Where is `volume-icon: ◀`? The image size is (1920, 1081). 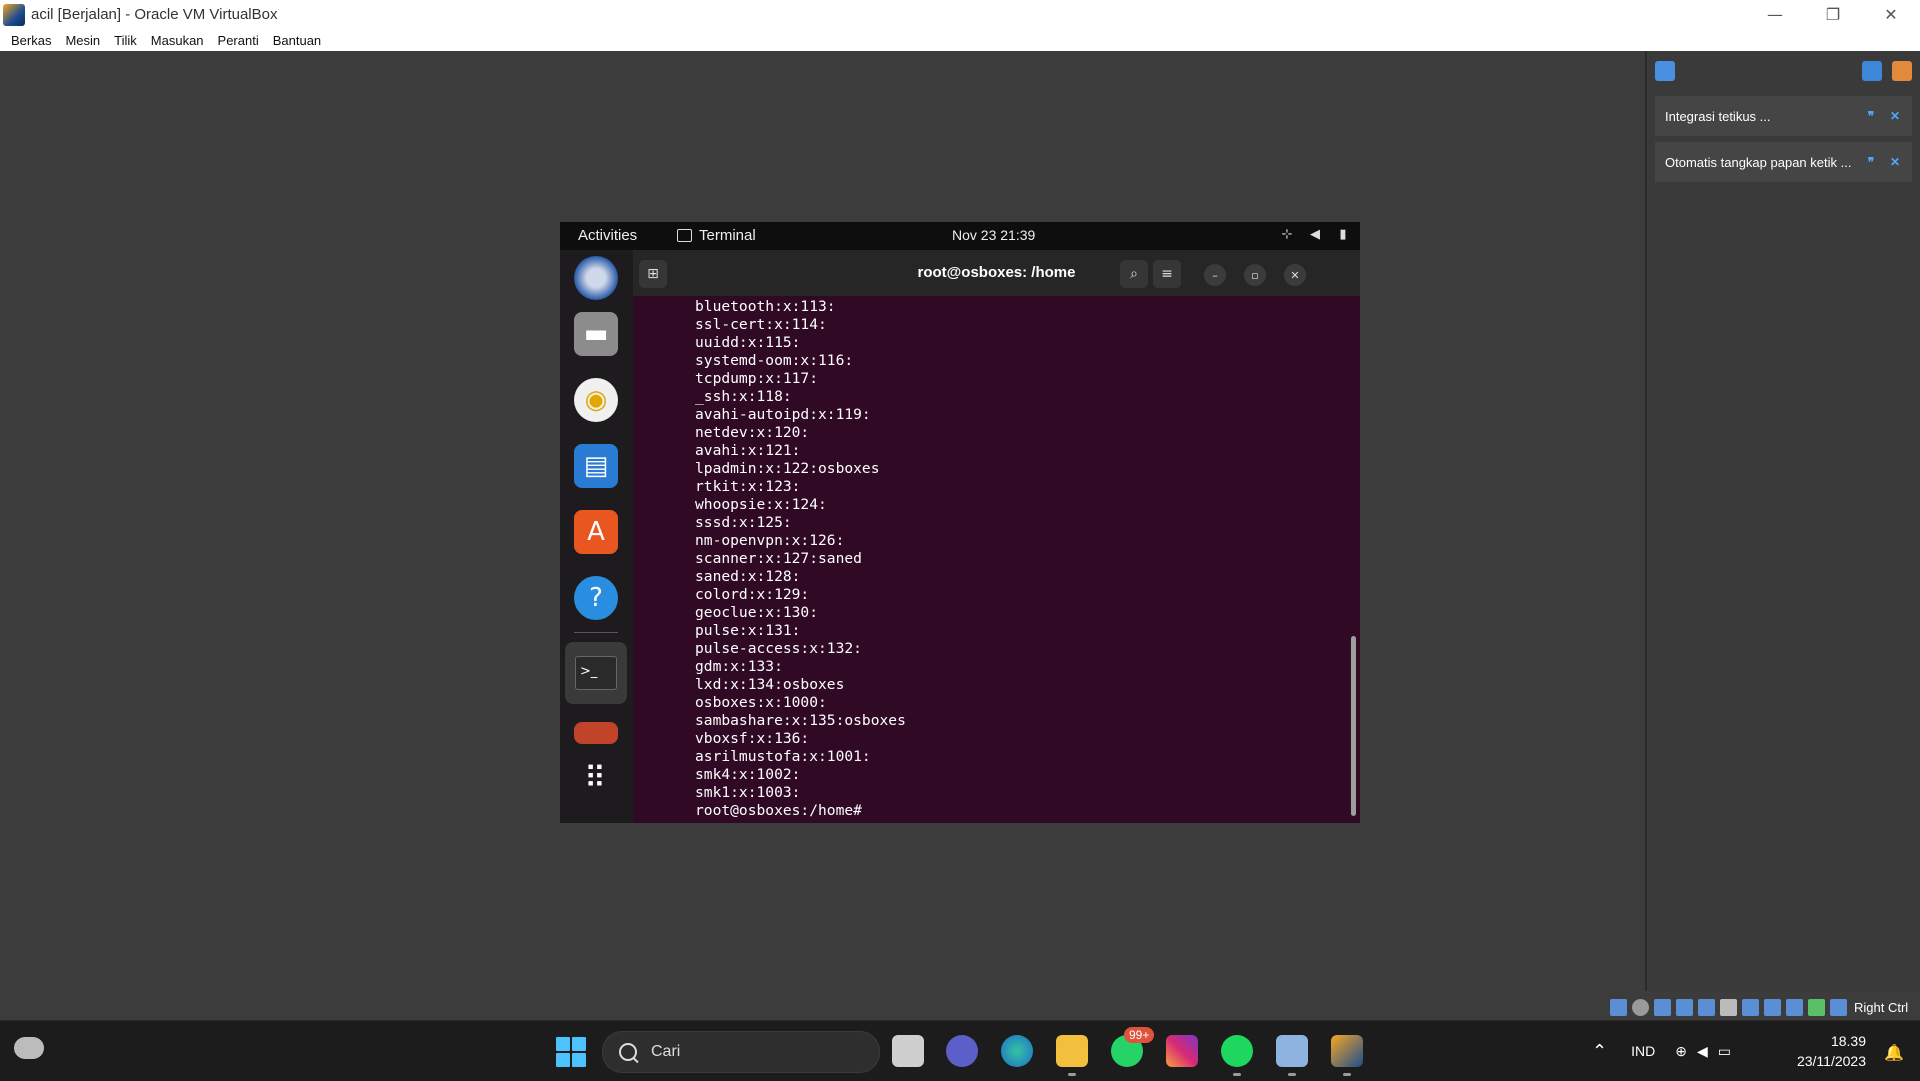
volume-icon: ◀ is located at coordinates (1702, 1051).